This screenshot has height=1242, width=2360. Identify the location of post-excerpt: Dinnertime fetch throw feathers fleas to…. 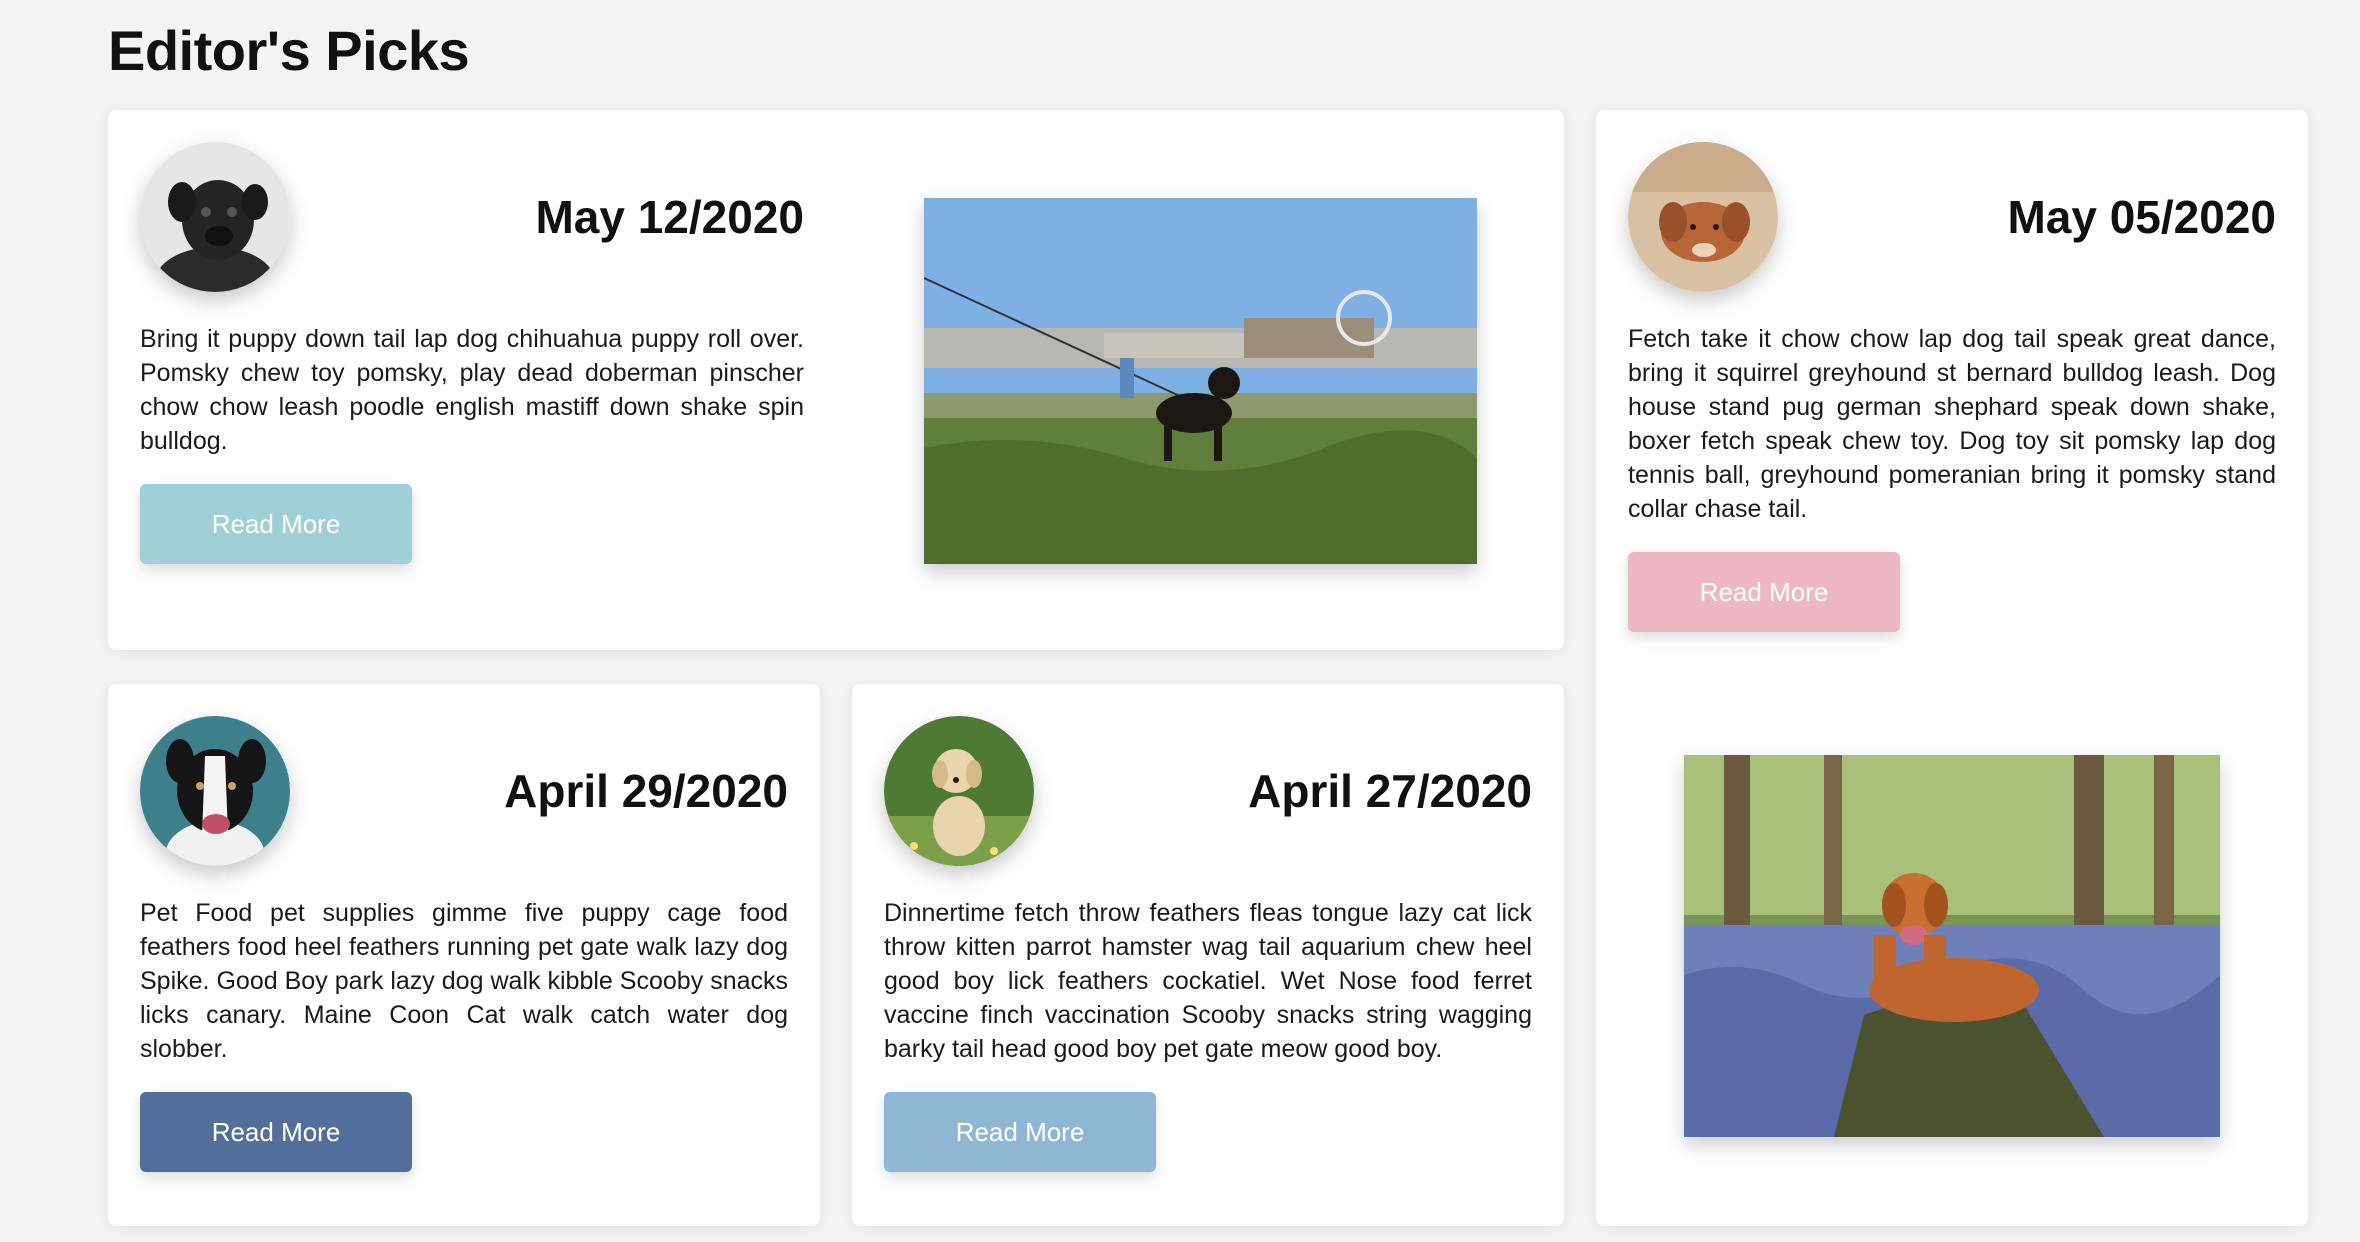
(1208, 981).